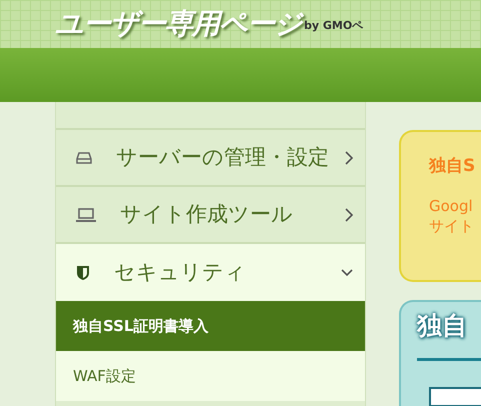 The image size is (481, 406). I want to click on menu-item: サーバーの管理・設定, so click(210, 158).